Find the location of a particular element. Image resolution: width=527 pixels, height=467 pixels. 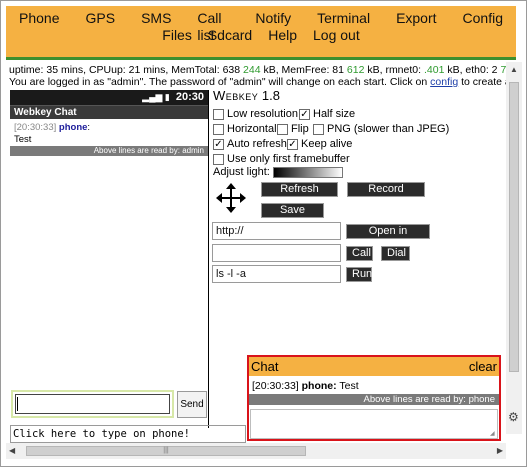

chat-text: Test is located at coordinates (347, 386).